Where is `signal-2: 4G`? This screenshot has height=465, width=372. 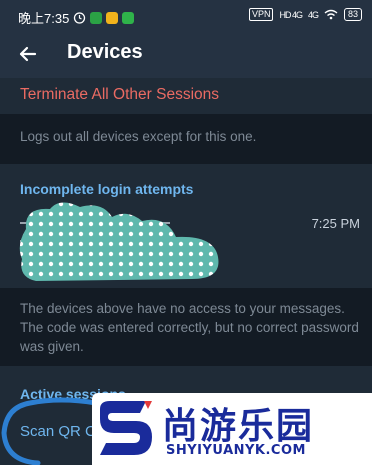
signal-2: 4G is located at coordinates (313, 14).